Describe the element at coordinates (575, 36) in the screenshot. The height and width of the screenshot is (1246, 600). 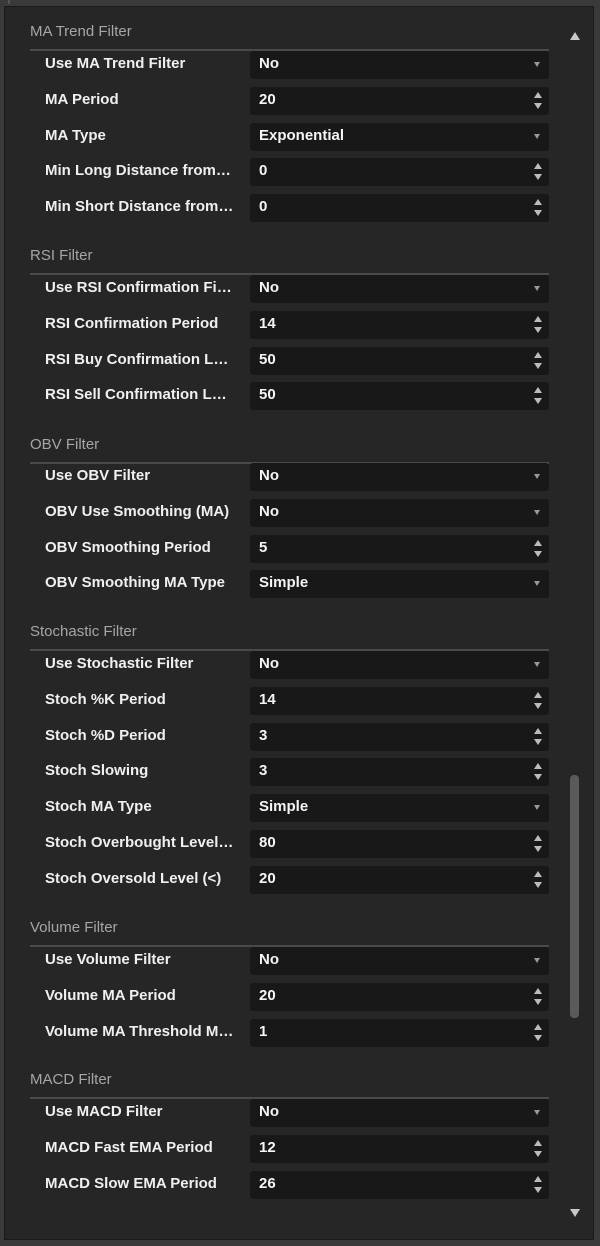
I see `scroll-up-arrow-icon` at that location.